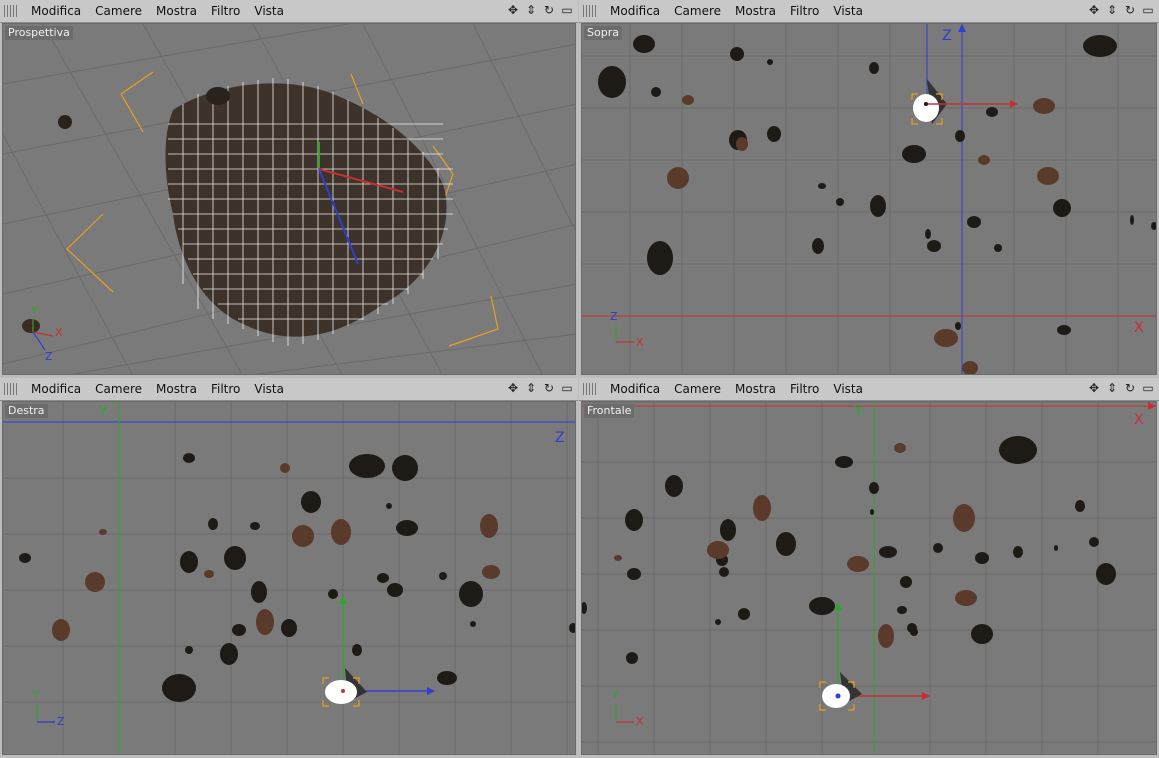 This screenshot has height=758, width=1159. Describe the element at coordinates (609, 411) in the screenshot. I see `viewport-label: Frontale` at that location.